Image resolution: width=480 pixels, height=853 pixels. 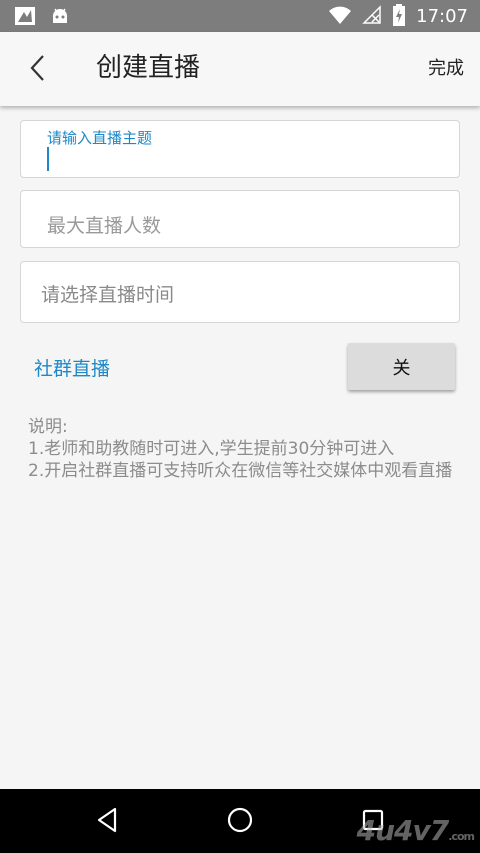 I want to click on notes-line-1: 1.老师和助教随时可进入,学生提前30分钟可进入, so click(x=211, y=449).